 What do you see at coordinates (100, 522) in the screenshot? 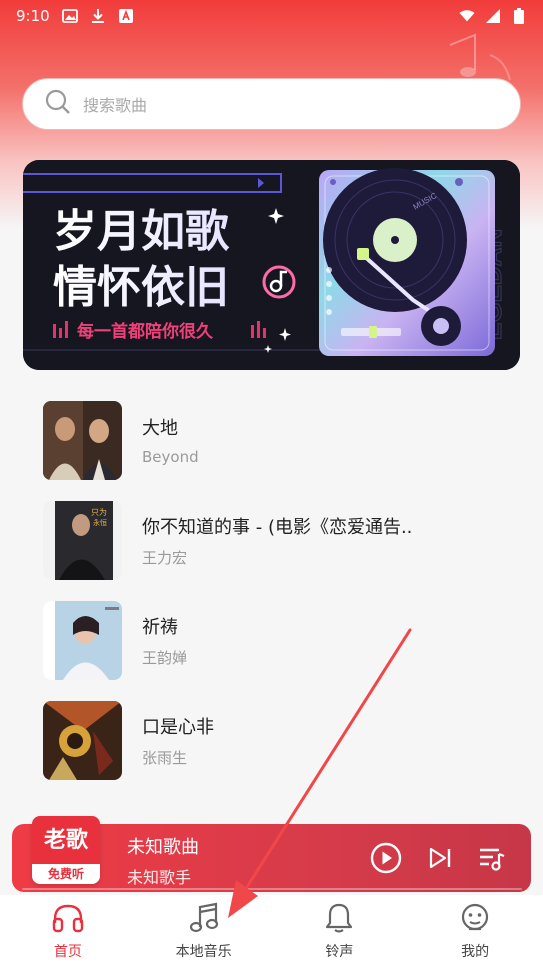
I see `svg-text: 永恒` at bounding box center [100, 522].